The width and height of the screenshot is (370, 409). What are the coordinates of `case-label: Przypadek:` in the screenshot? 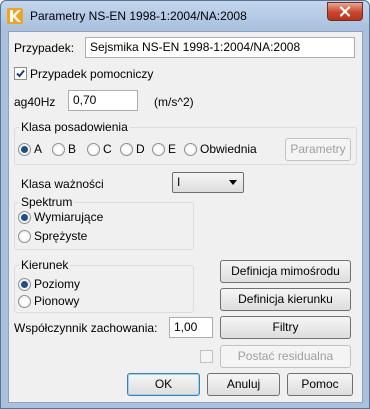 It's located at (44, 48).